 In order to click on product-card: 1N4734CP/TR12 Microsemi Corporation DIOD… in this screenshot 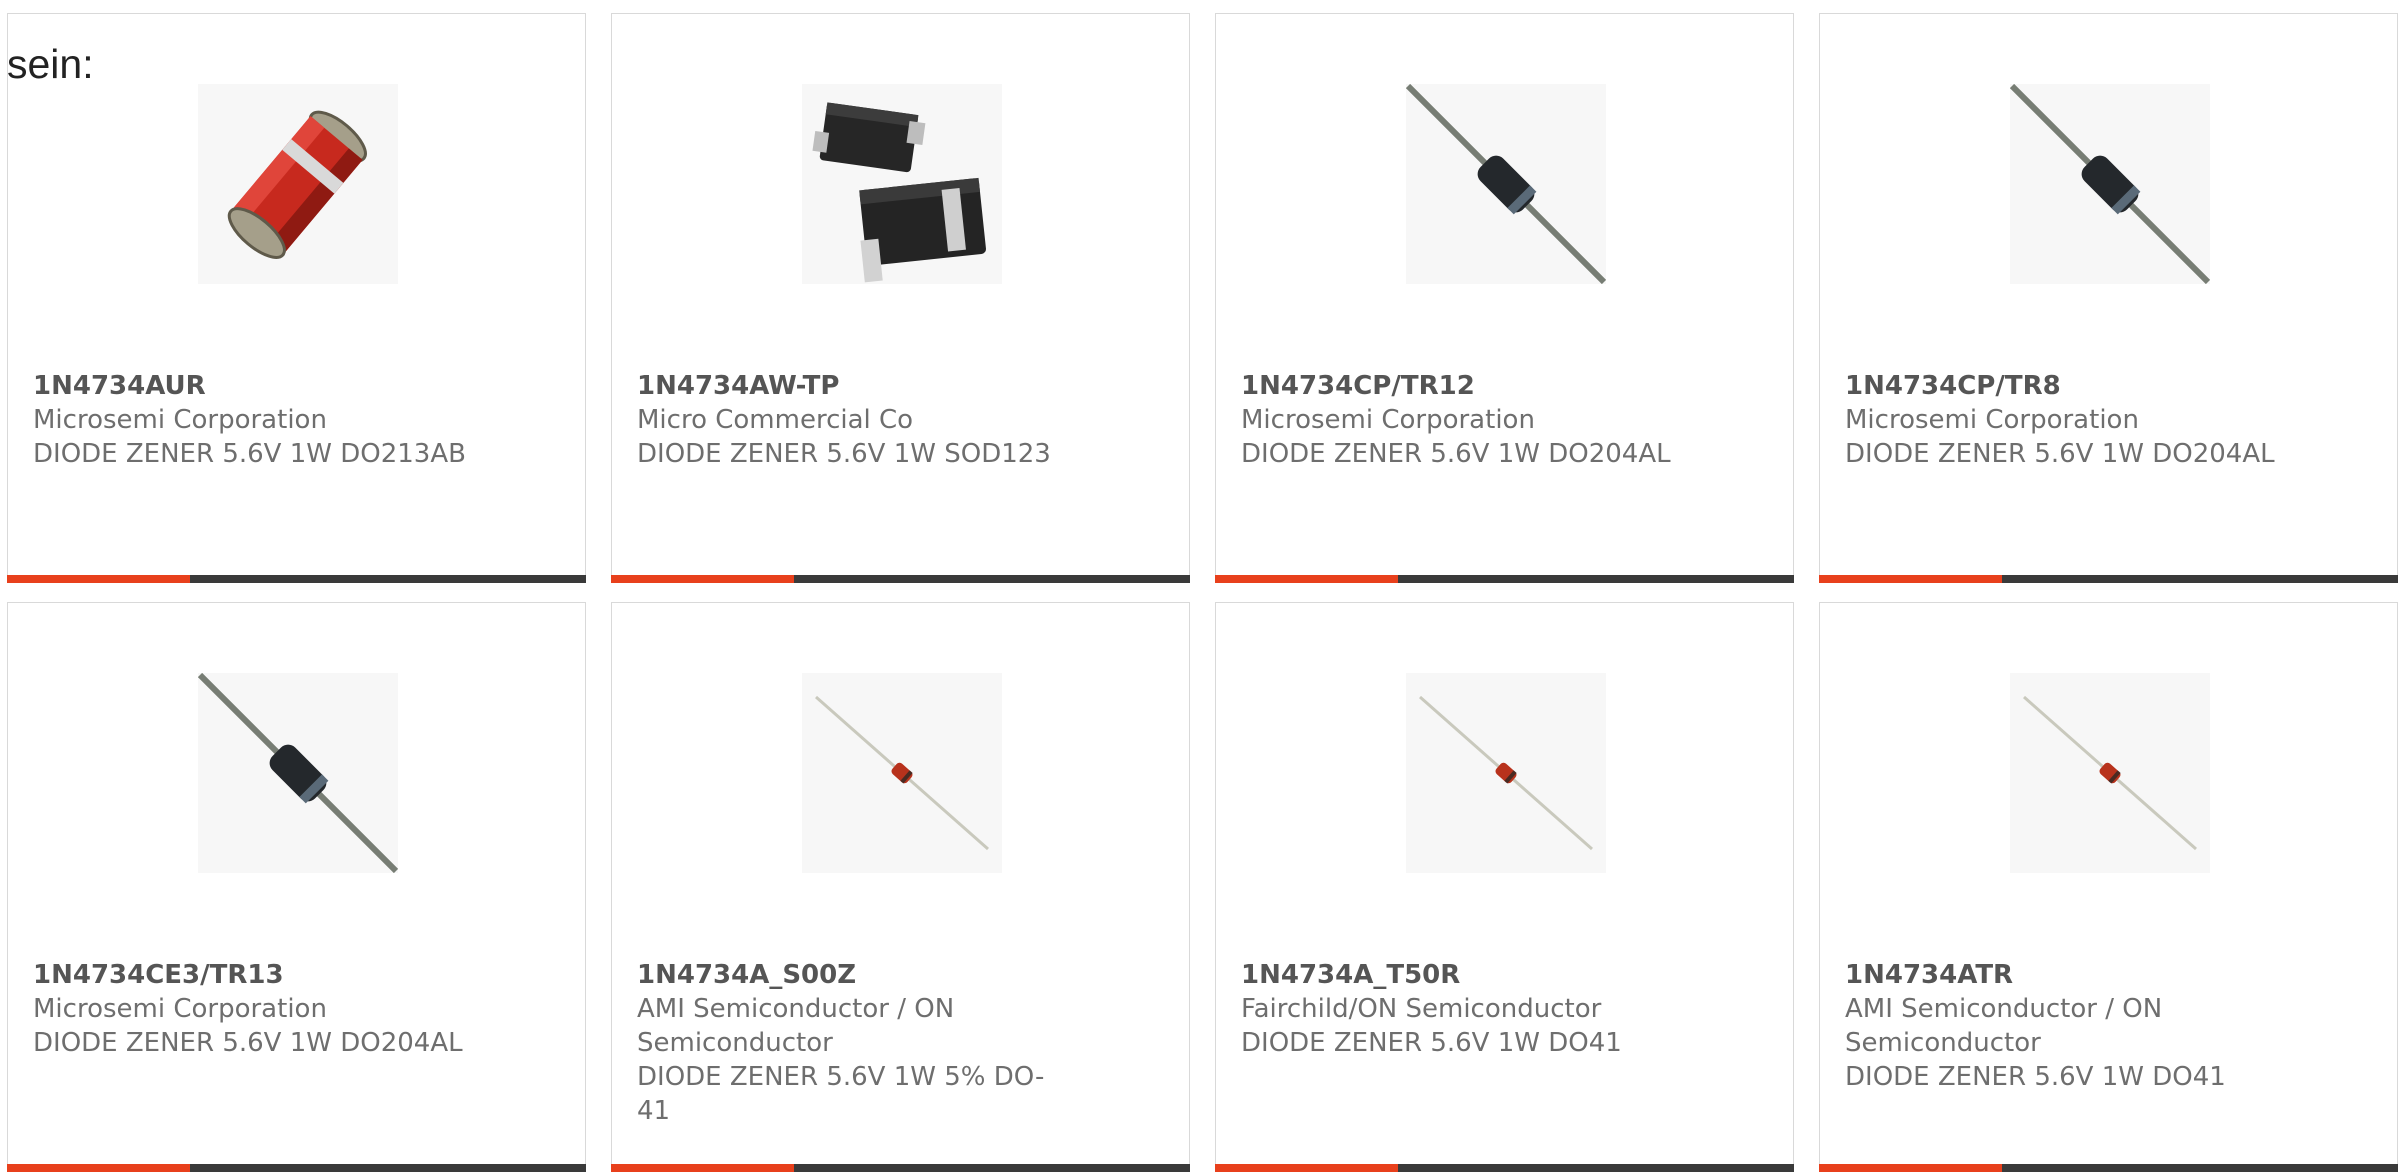, I will do `click(1504, 298)`.